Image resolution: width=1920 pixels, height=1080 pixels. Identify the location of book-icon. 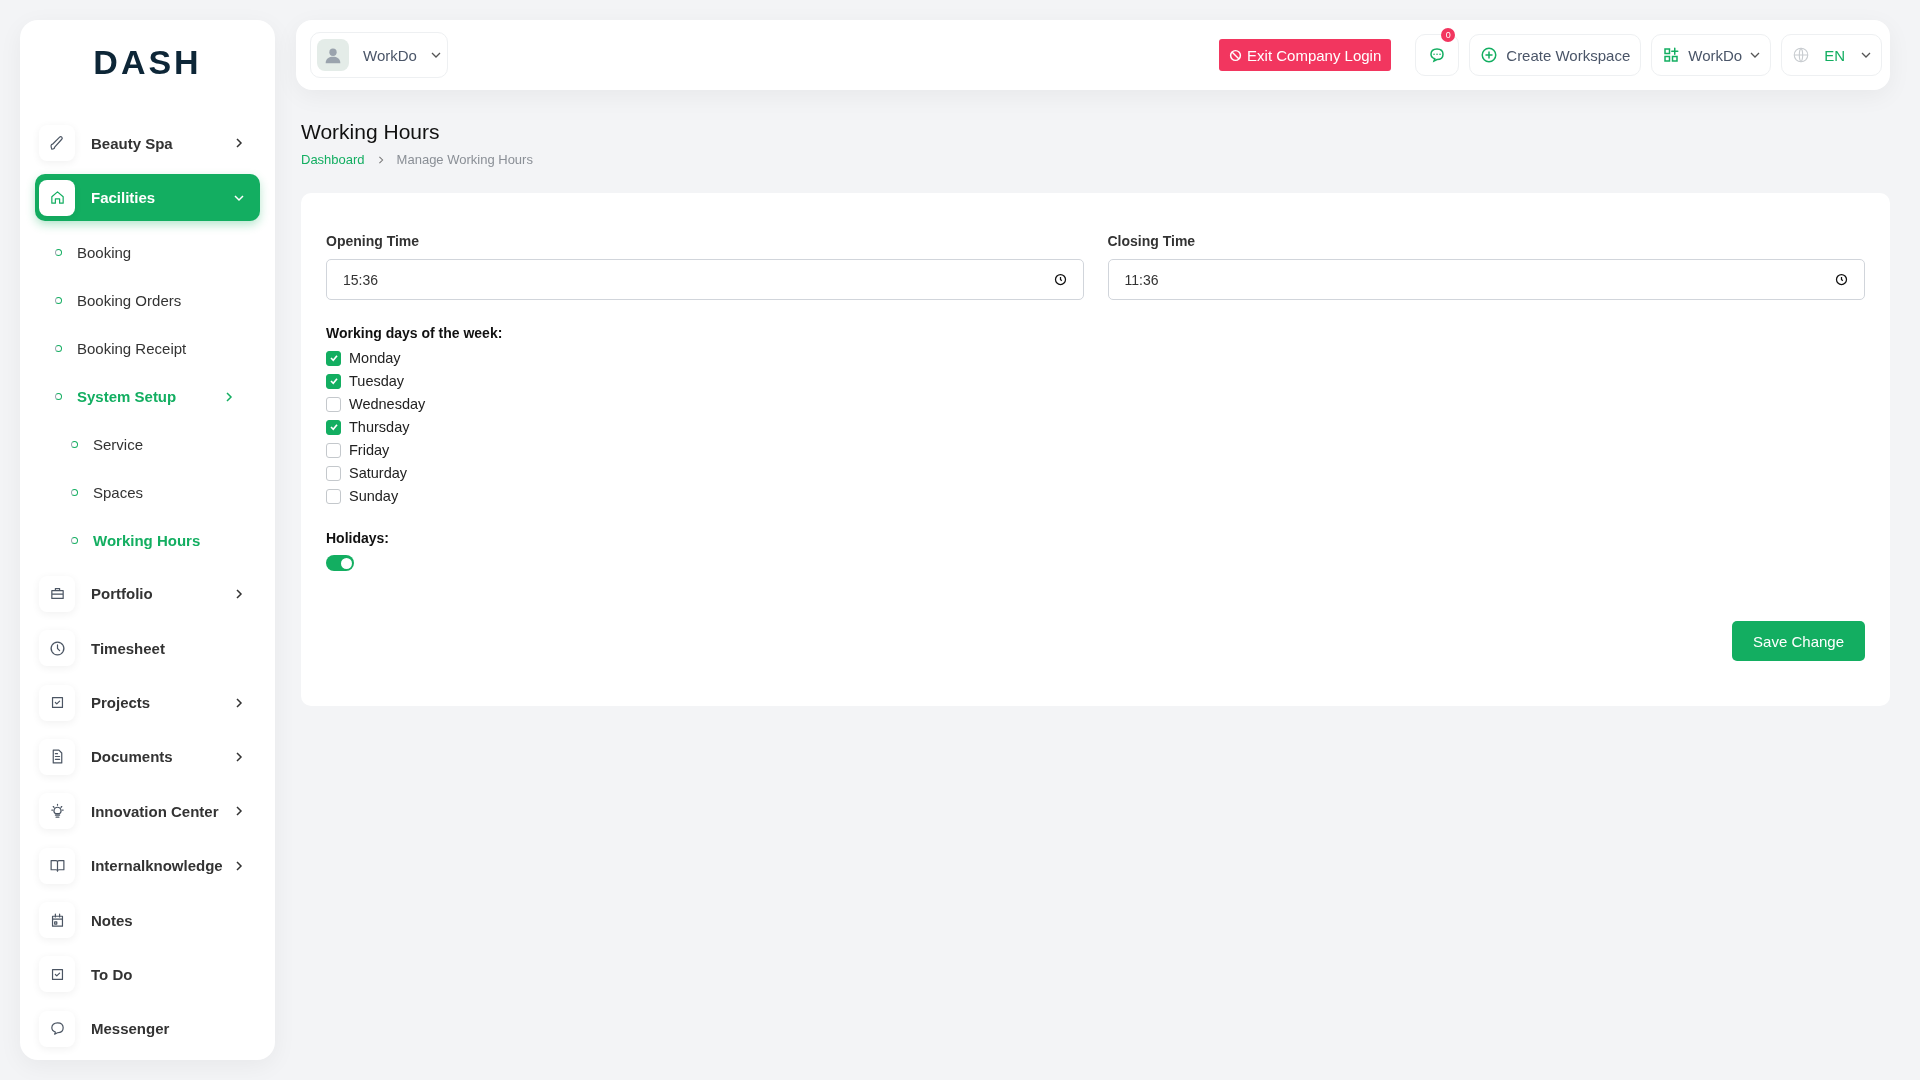
(57, 866).